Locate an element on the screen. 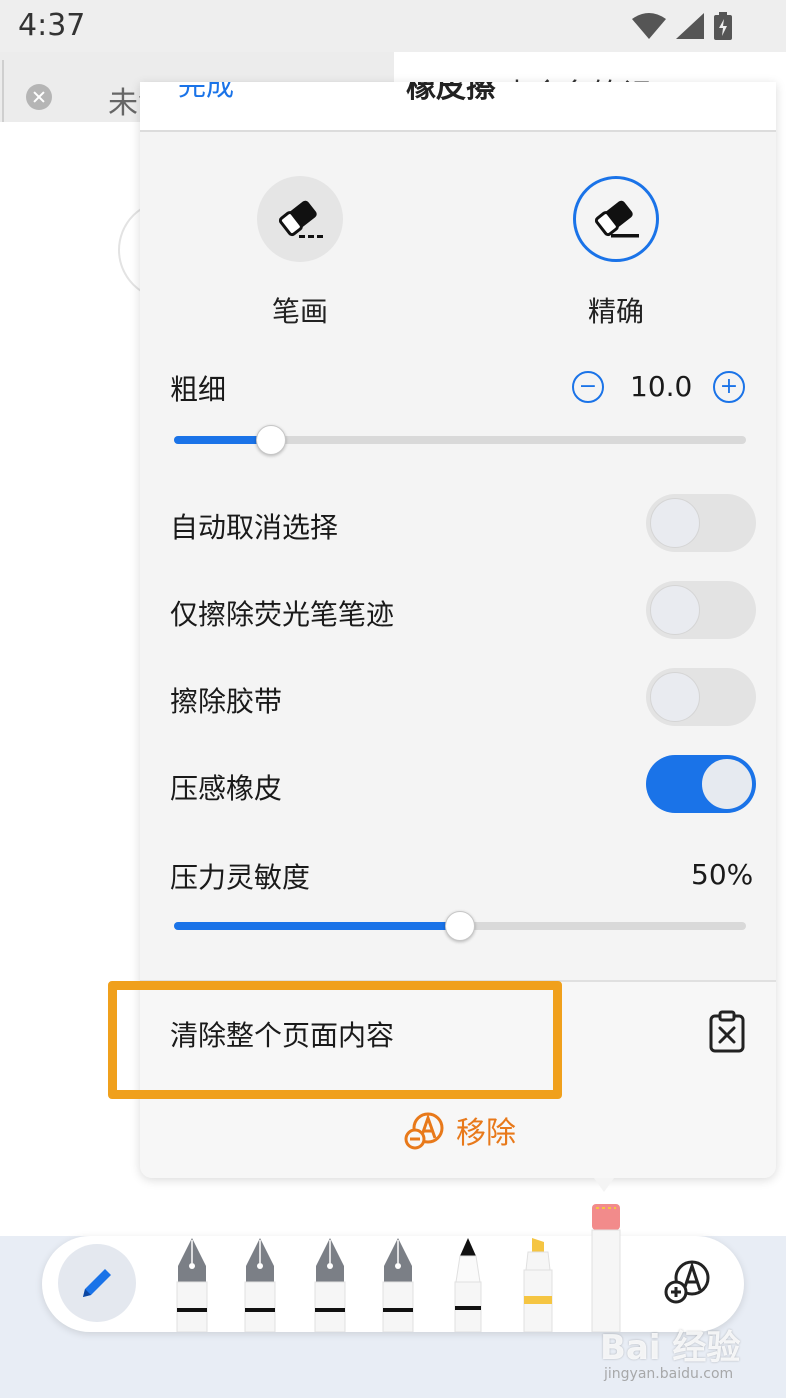 The height and width of the screenshot is (1398, 786). fineliner-icon is located at coordinates (468, 1284).